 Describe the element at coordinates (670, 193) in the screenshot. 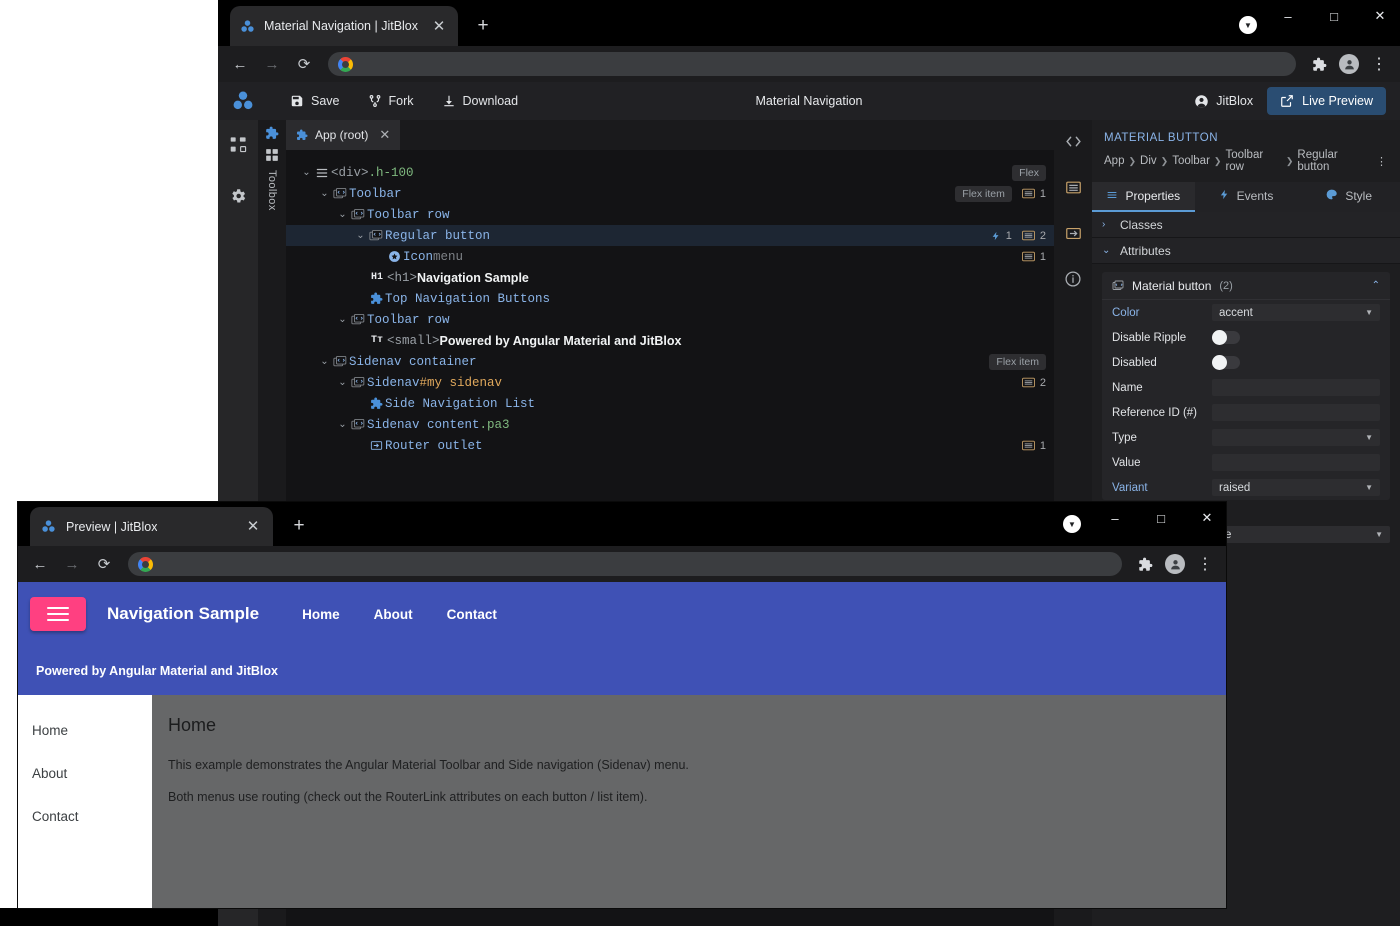

I see `tree-row: ⌄ Toolbar Flex item 1` at that location.